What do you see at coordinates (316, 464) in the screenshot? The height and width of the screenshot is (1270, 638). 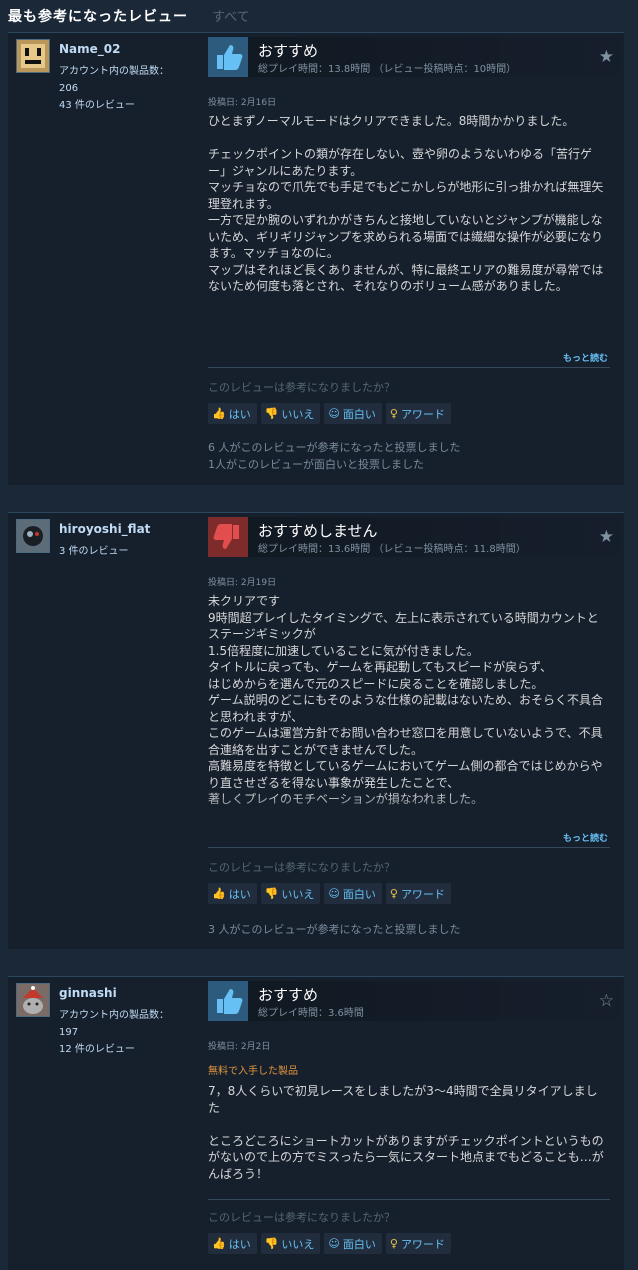 I see `funny-votes: 1人がこのレビューが面白いと投票しました` at bounding box center [316, 464].